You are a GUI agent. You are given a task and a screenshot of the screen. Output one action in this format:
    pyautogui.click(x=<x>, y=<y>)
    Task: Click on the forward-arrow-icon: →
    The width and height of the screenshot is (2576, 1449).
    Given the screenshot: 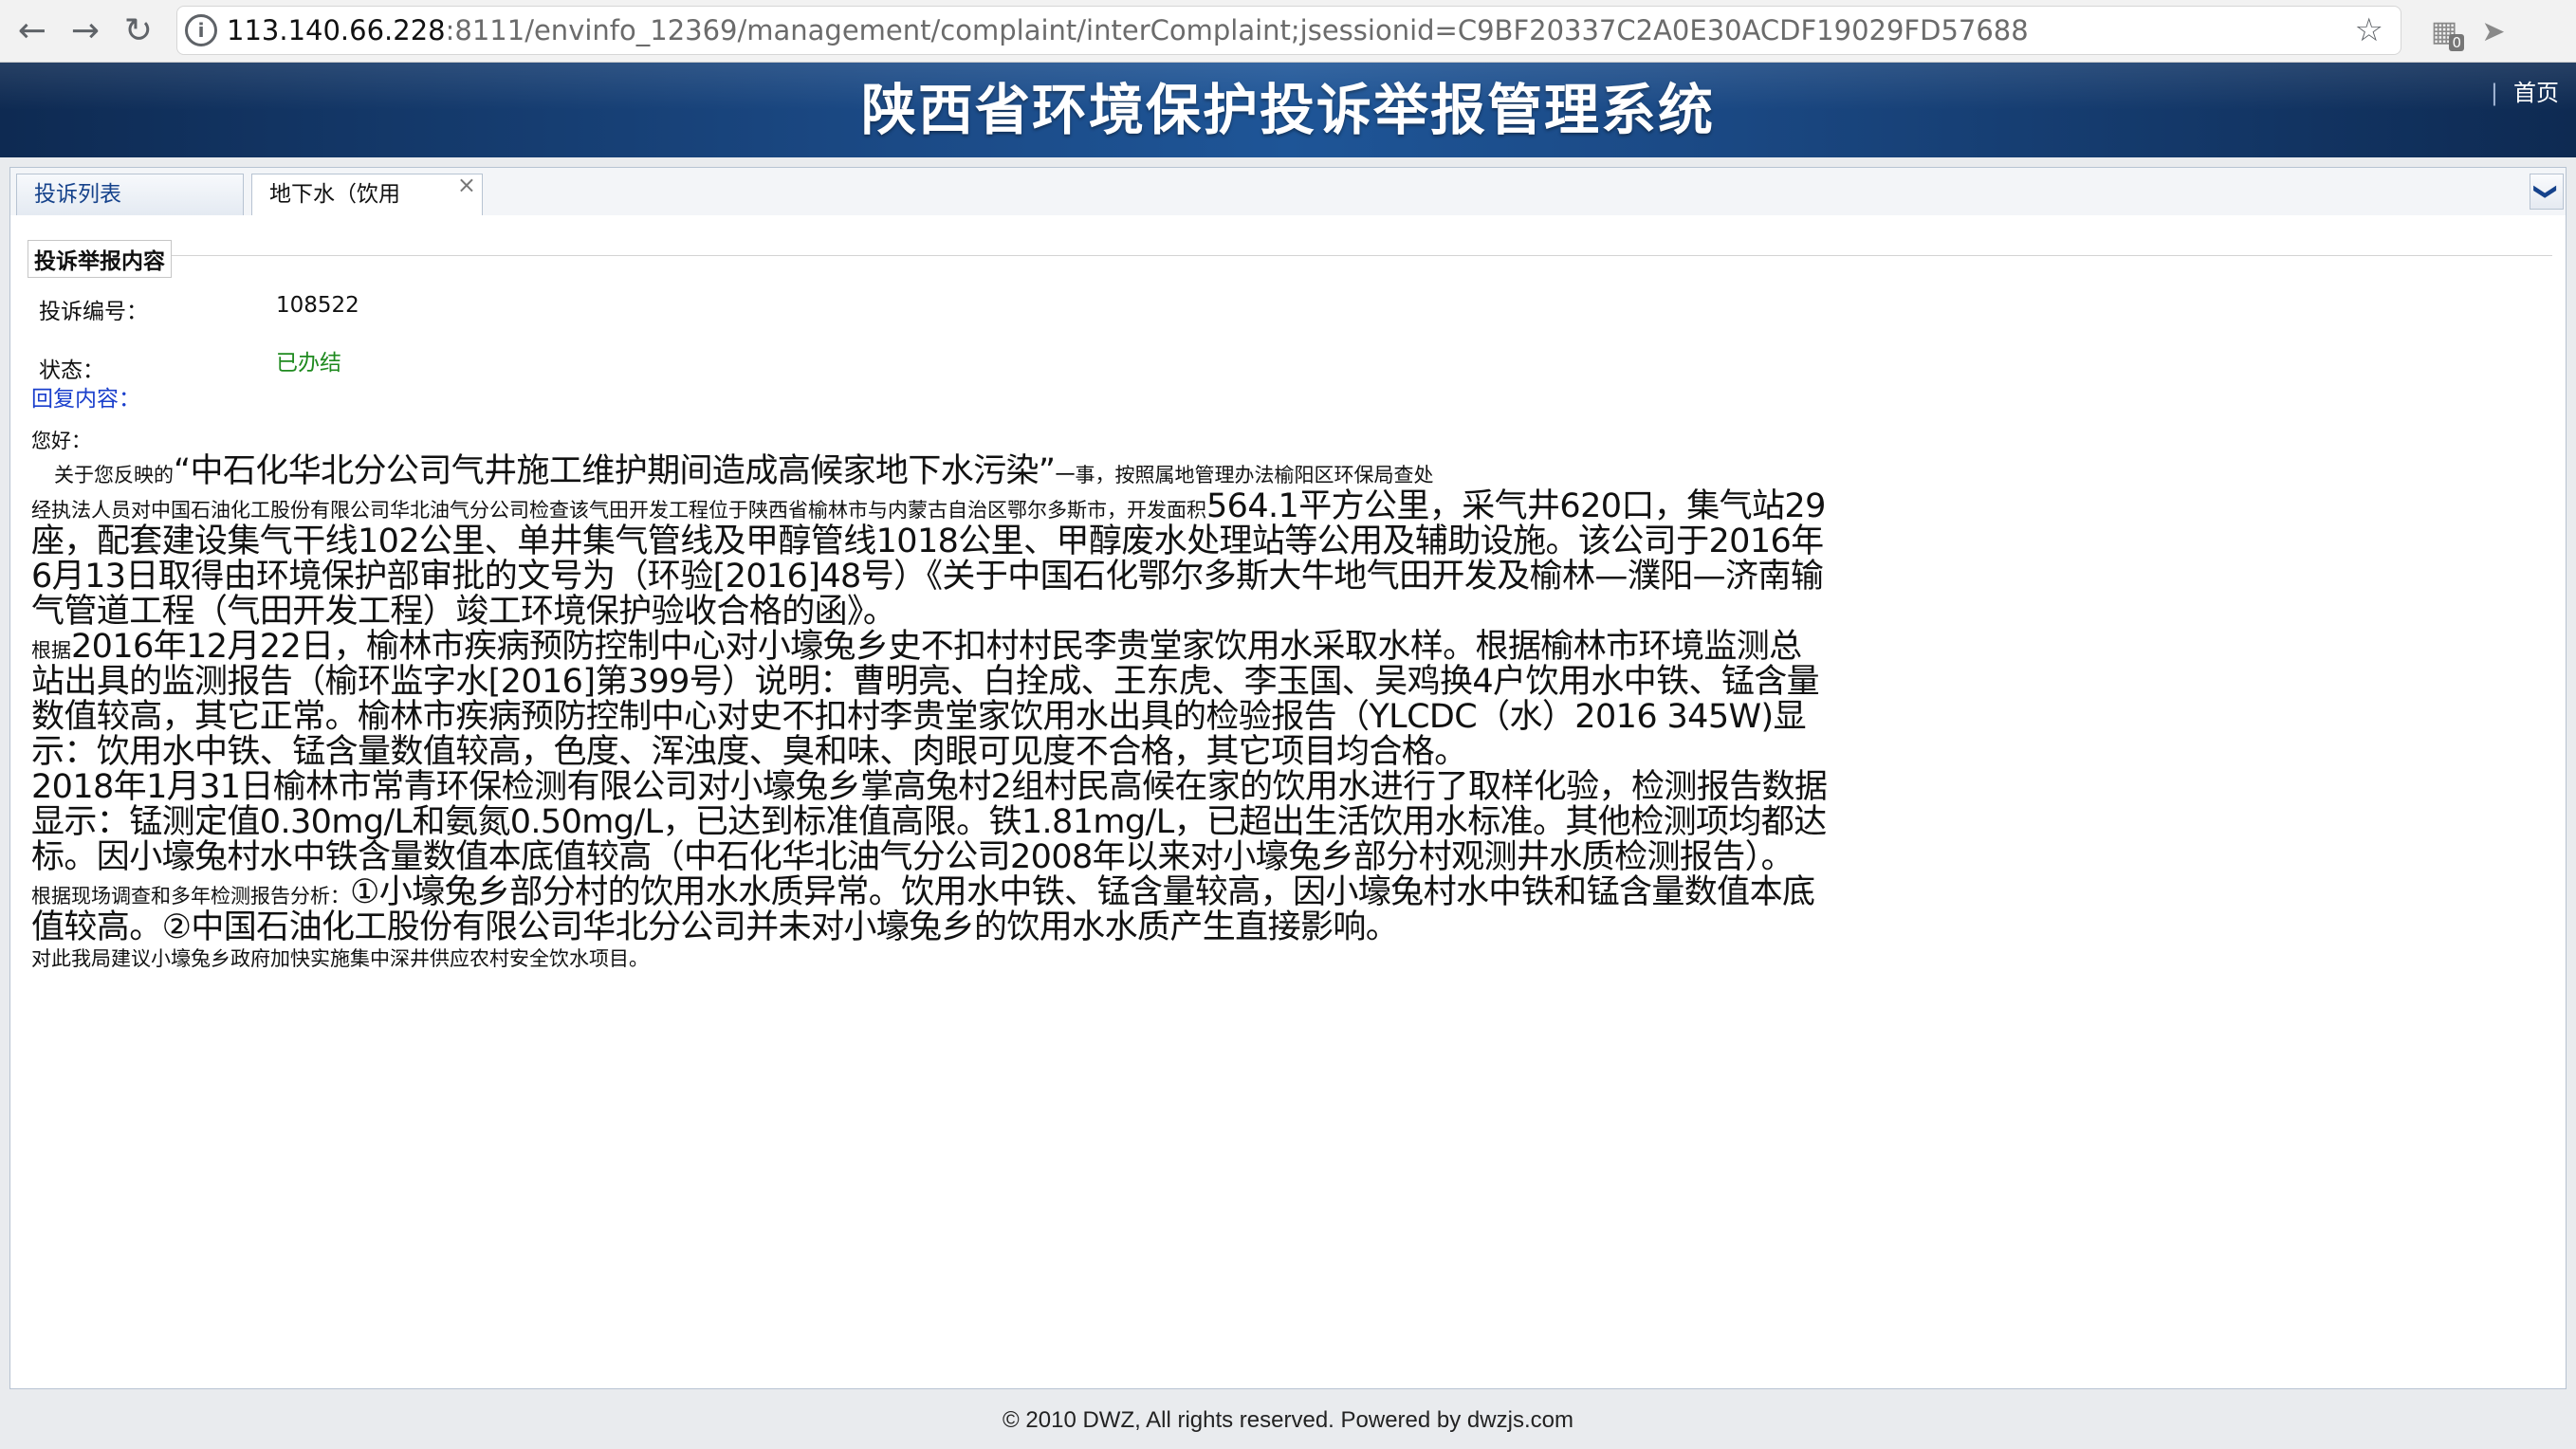 What is the action you would take?
    pyautogui.click(x=85, y=30)
    